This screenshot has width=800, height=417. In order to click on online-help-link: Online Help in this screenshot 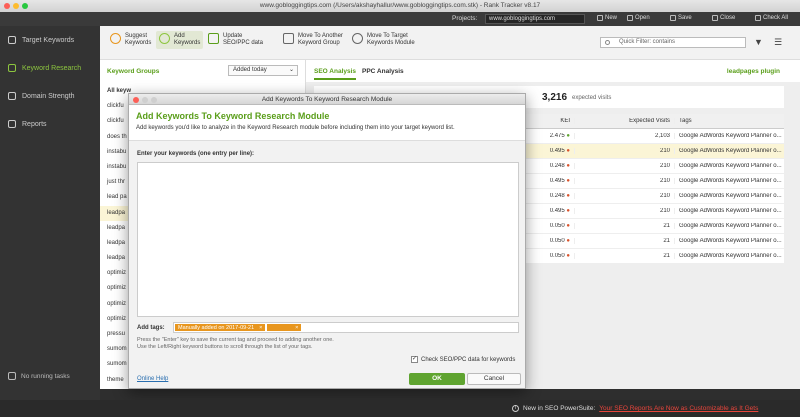, I will do `click(152, 379)`.